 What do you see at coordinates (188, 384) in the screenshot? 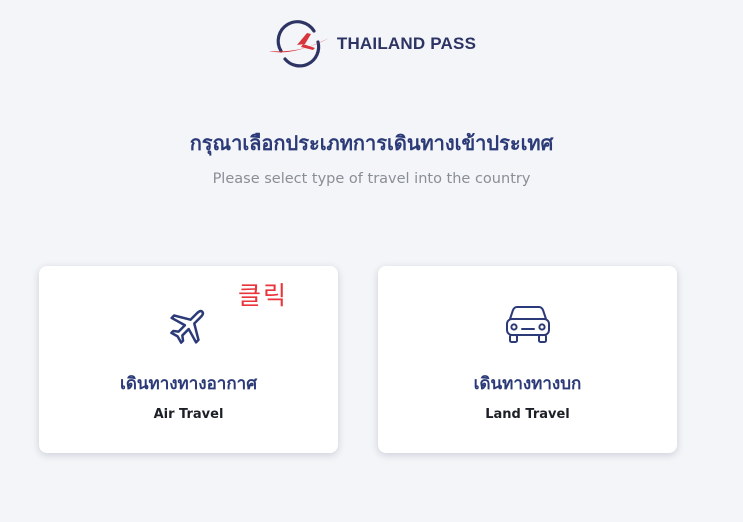
I see `air-travel-label-thai: เดินทางทางอากาศ` at bounding box center [188, 384].